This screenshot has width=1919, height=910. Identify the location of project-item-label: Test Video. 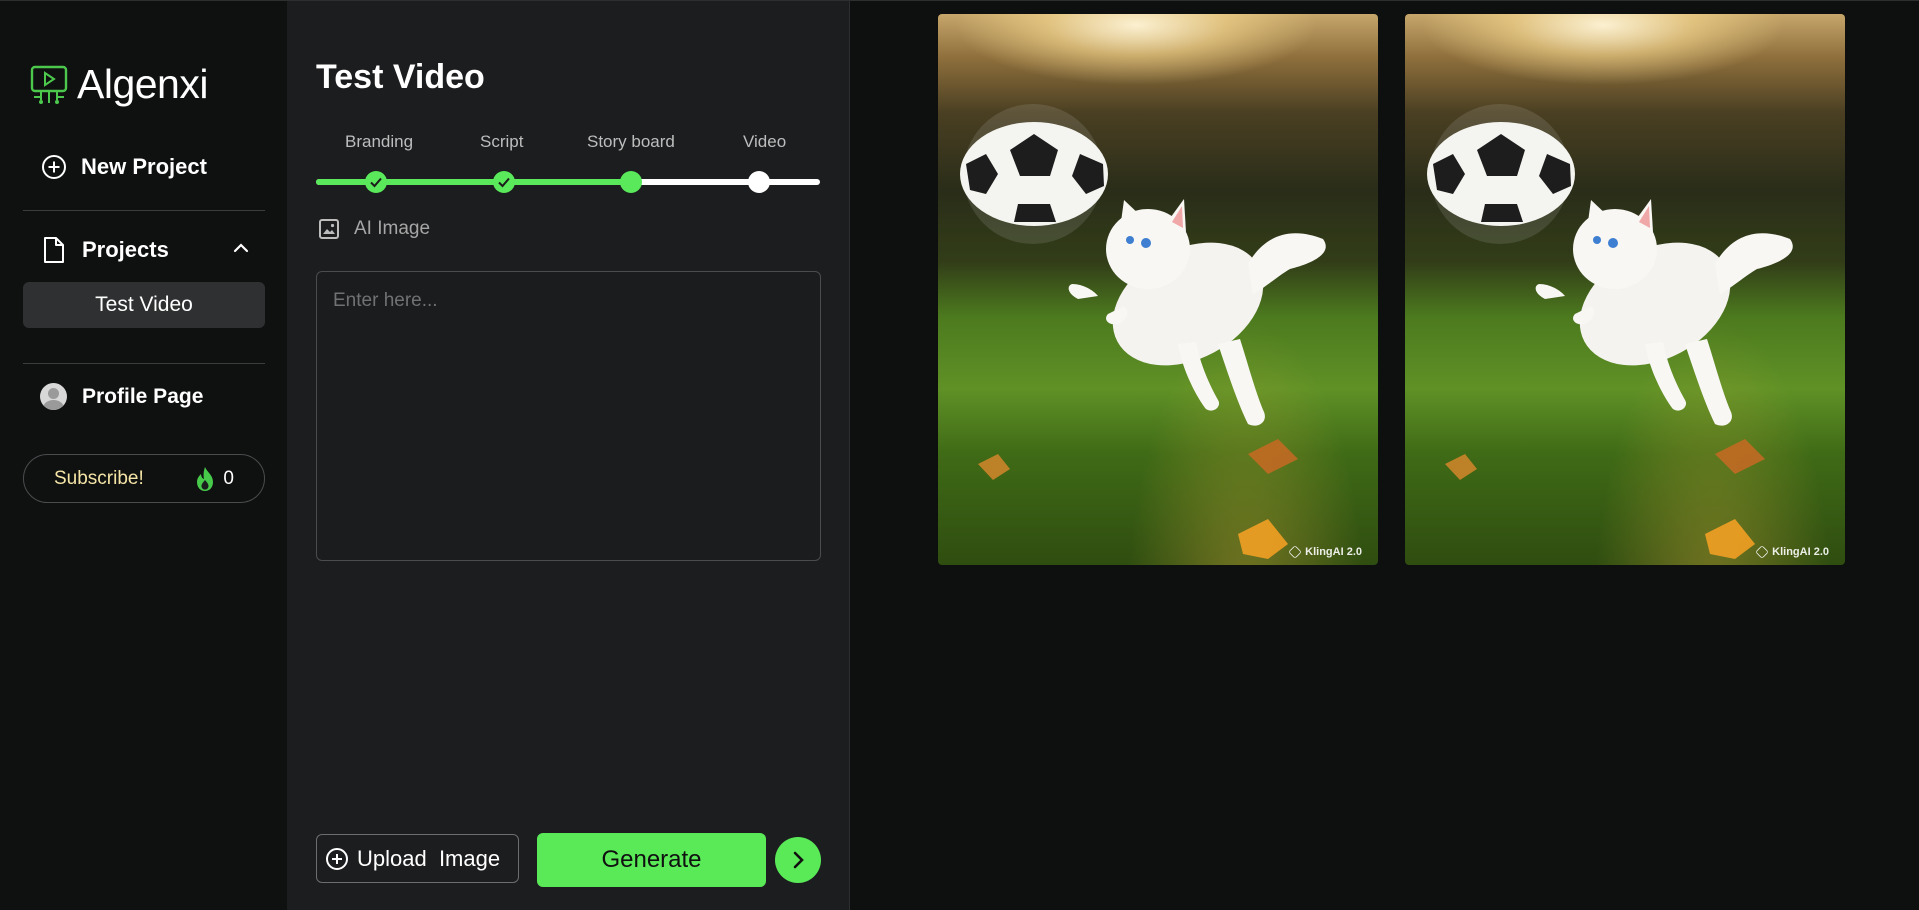
(144, 304).